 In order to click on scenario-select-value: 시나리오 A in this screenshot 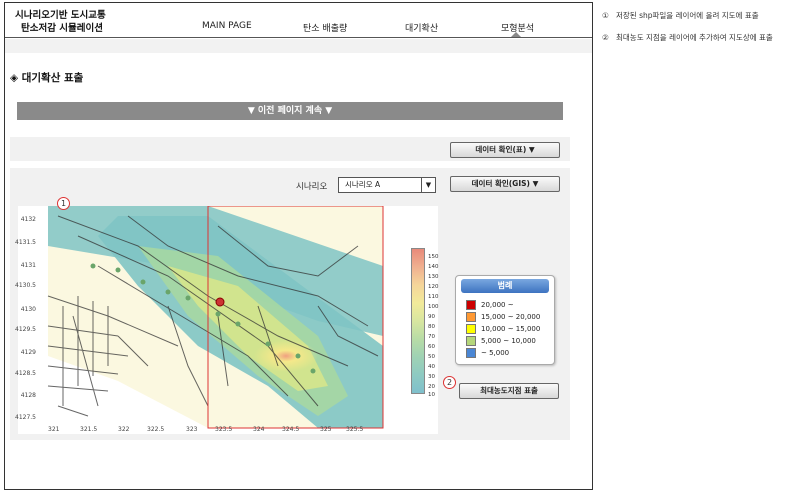, I will do `click(363, 184)`.